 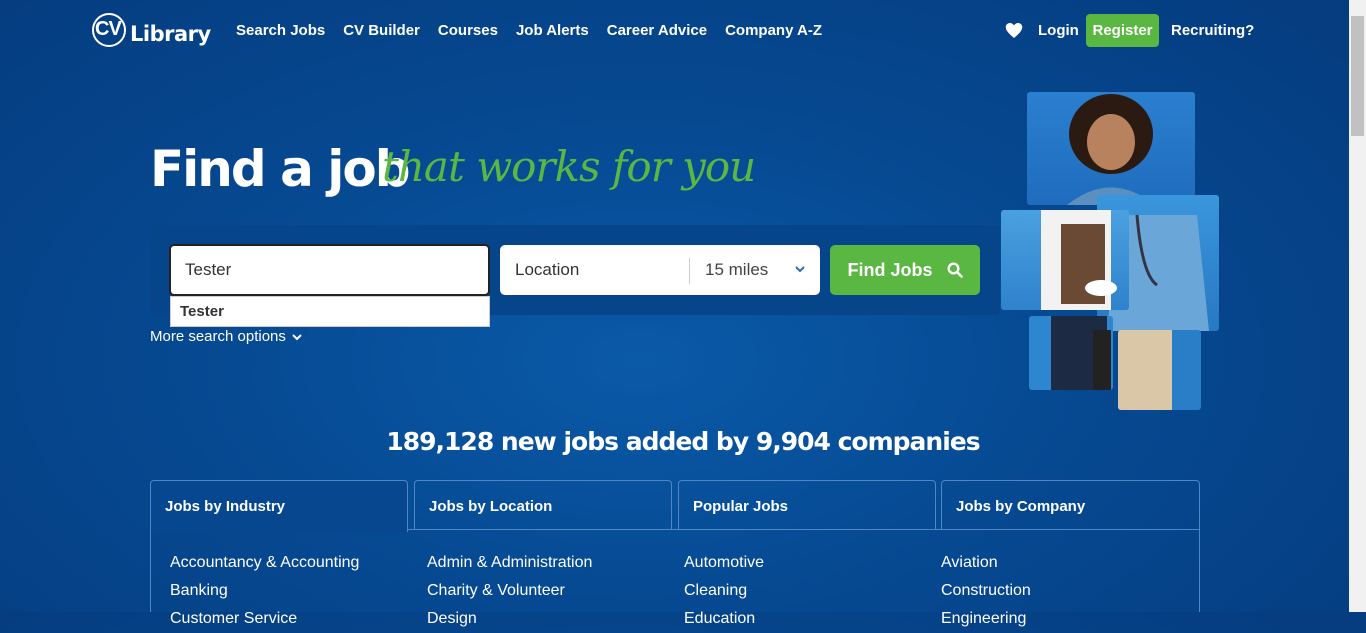 I want to click on nav-career-advice: Career Advice, so click(x=657, y=30).